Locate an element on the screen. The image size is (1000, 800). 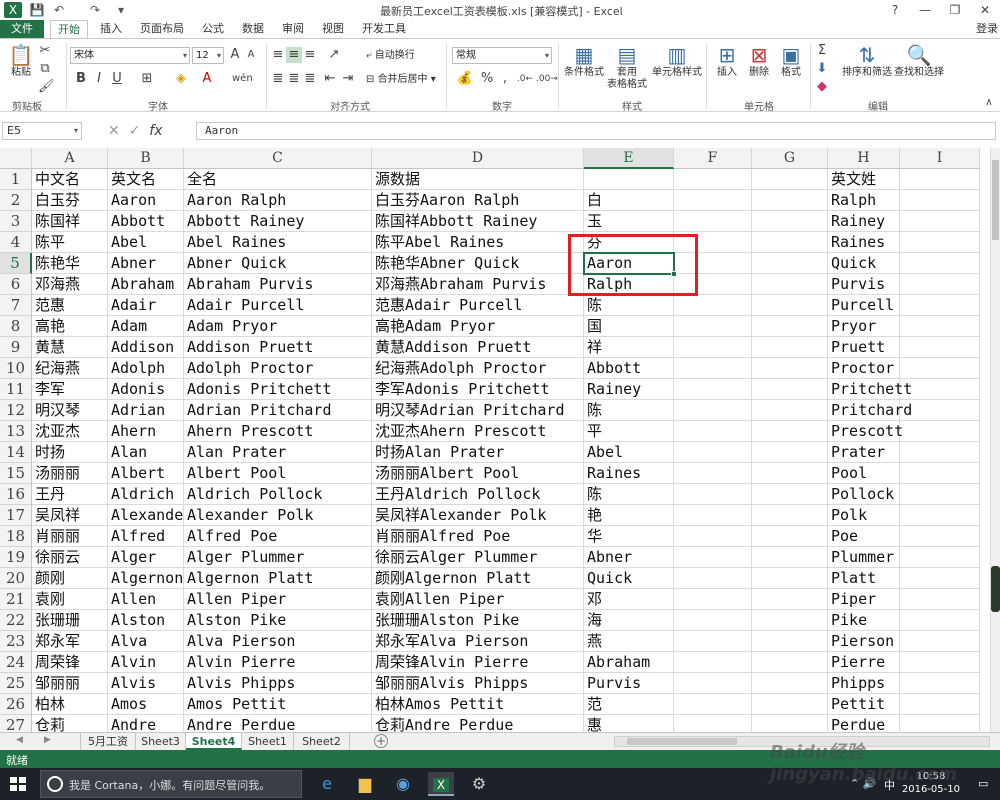
edge-browser-icon: e is located at coordinates (327, 784).